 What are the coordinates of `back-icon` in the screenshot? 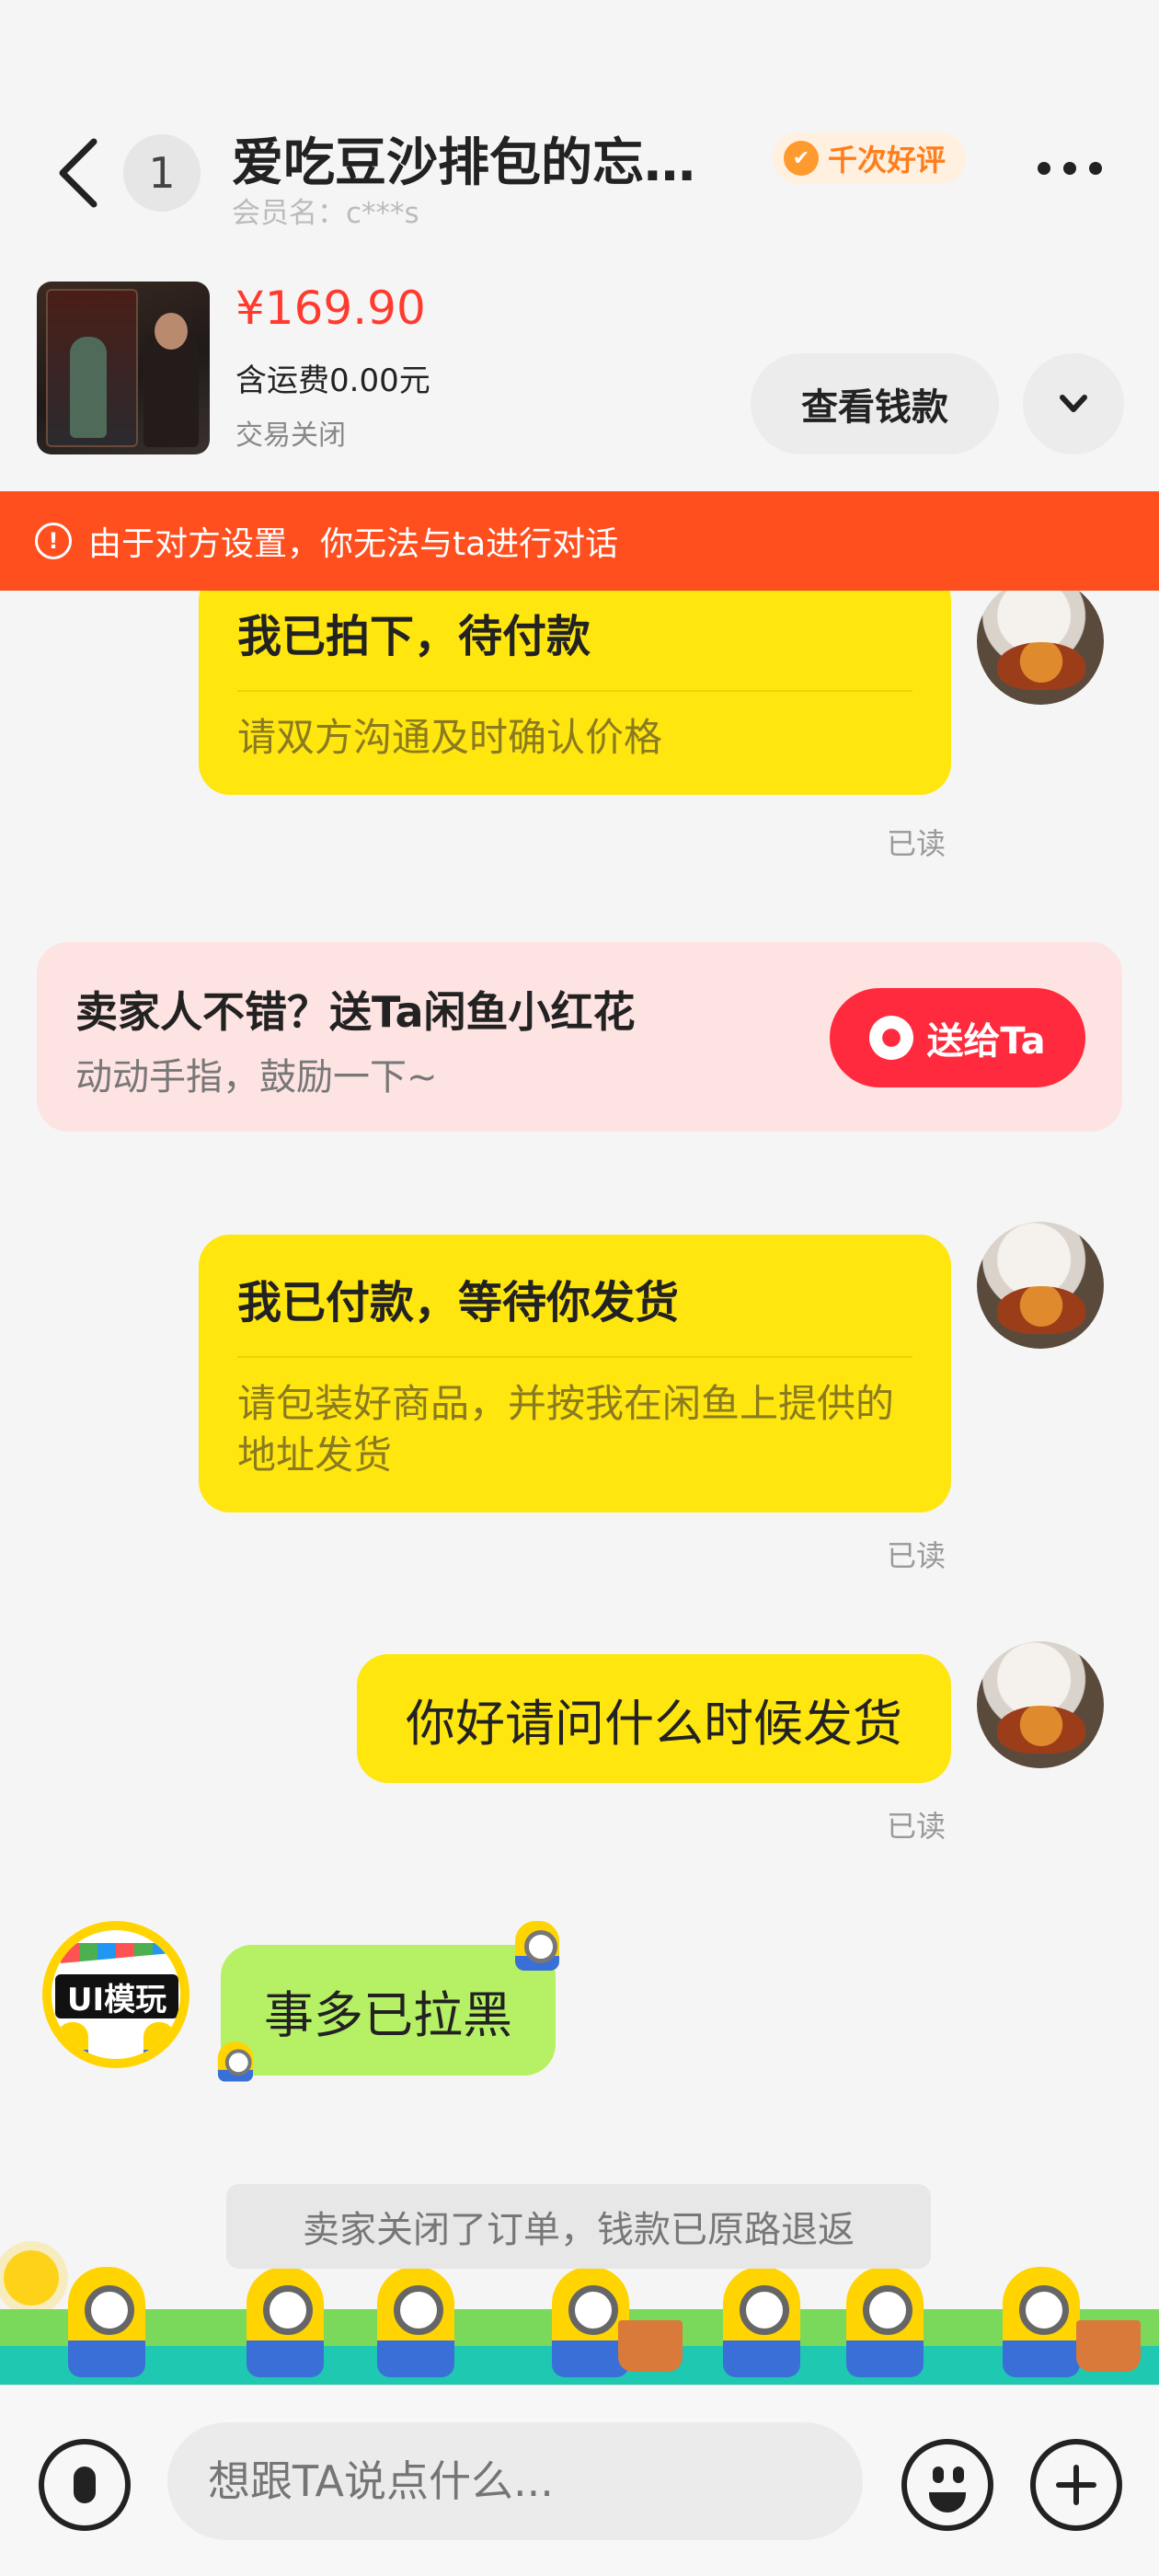 It's located at (79, 173).